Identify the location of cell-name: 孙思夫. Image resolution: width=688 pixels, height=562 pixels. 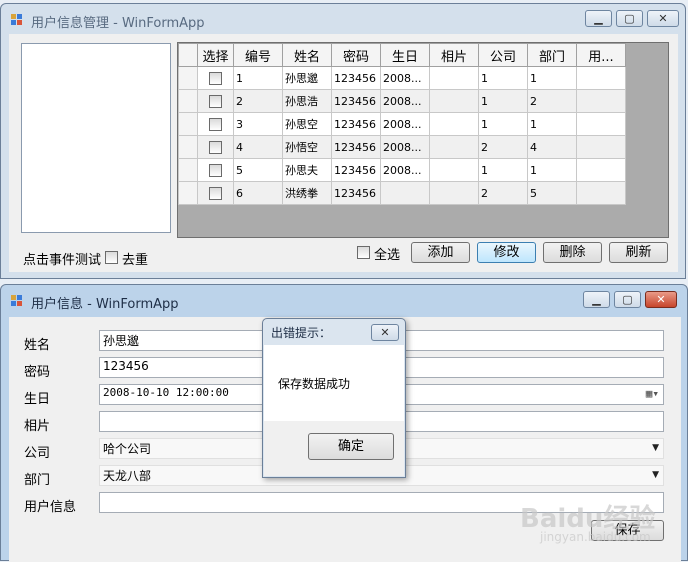
(307, 170).